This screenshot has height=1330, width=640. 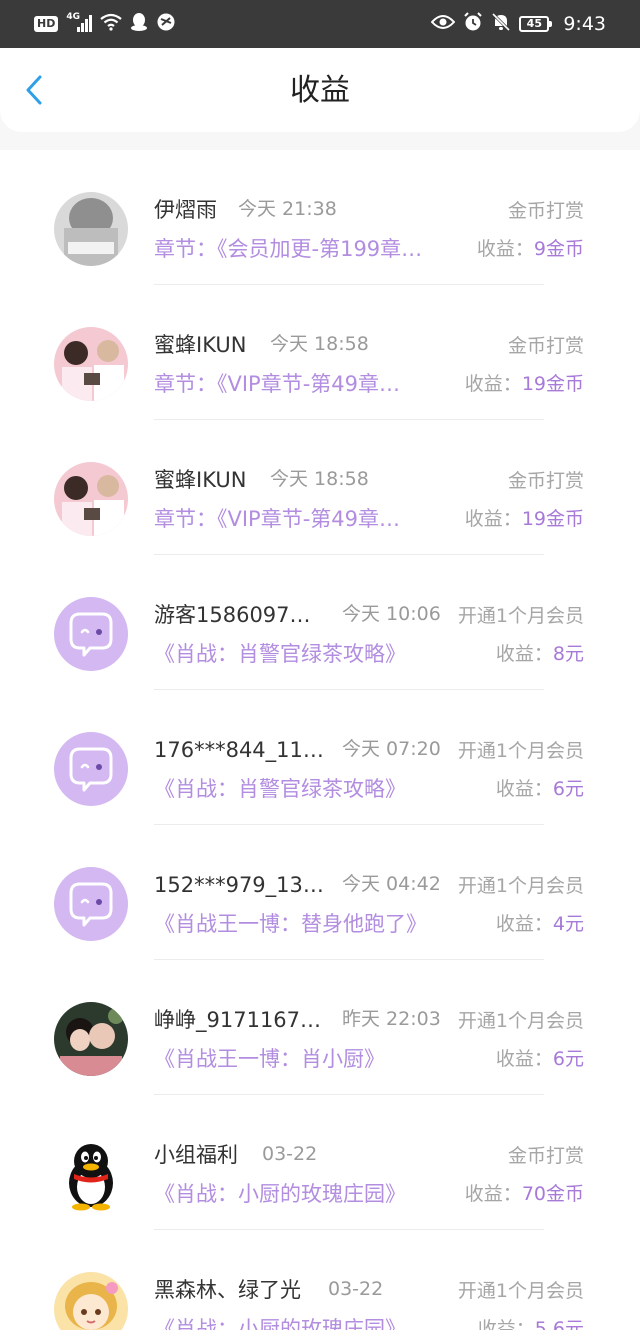 I want to click on record-earning: 收益：70金币, so click(x=524, y=1194).